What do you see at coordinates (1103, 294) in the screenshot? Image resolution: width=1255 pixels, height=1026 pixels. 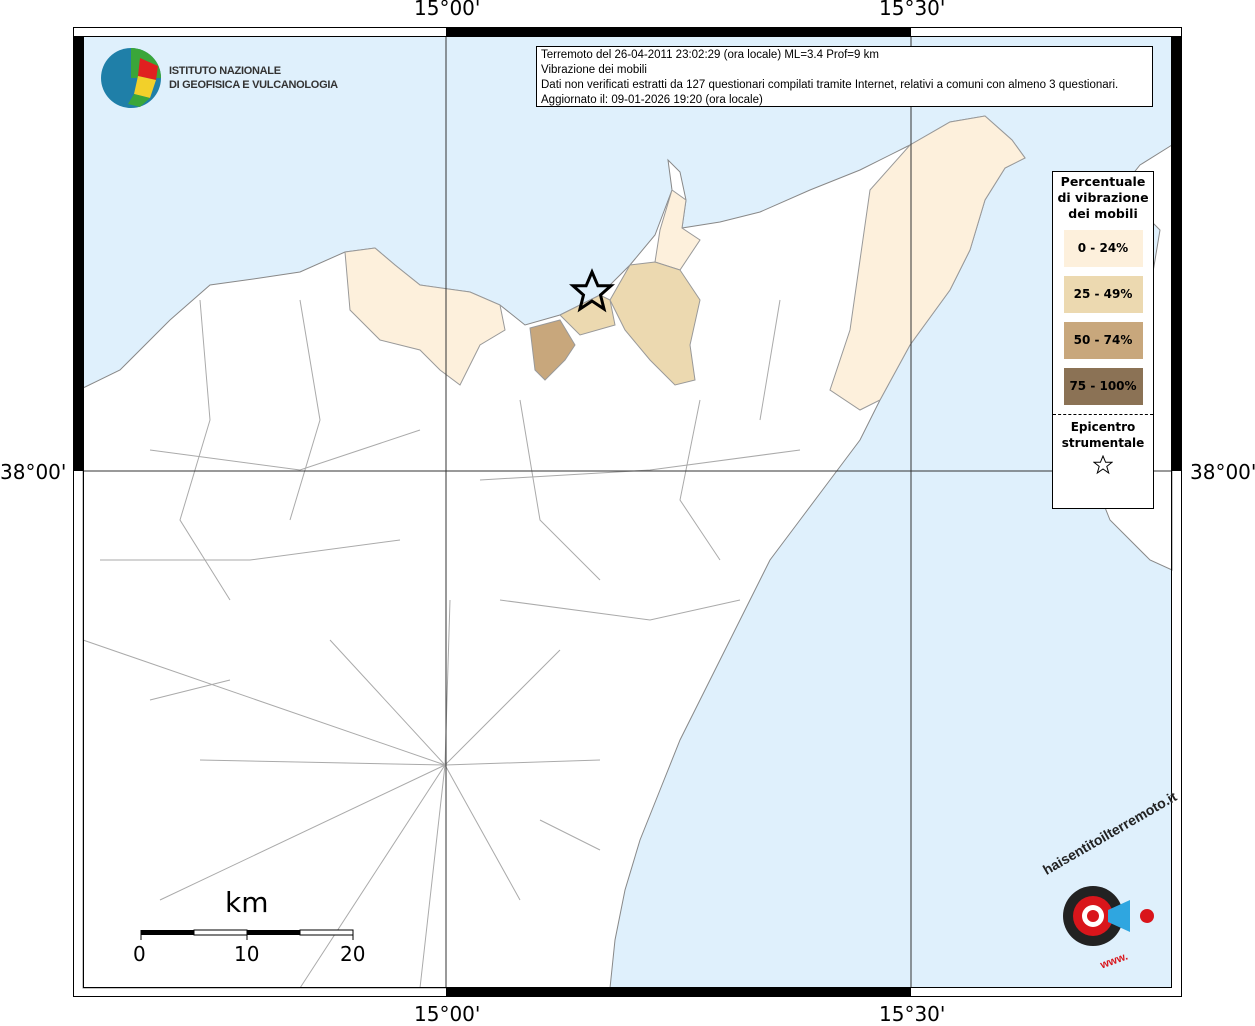 I see `legend-class-25-49: 25 - 49%` at bounding box center [1103, 294].